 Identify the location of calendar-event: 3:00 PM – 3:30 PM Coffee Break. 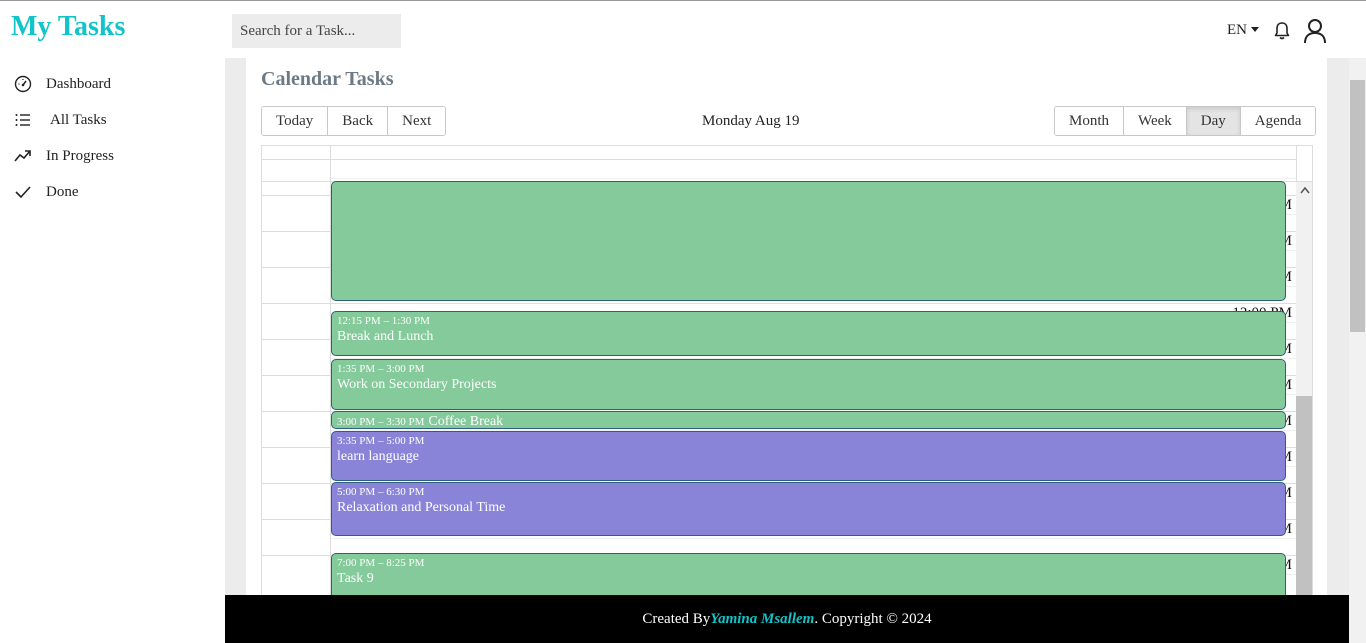
(808, 420).